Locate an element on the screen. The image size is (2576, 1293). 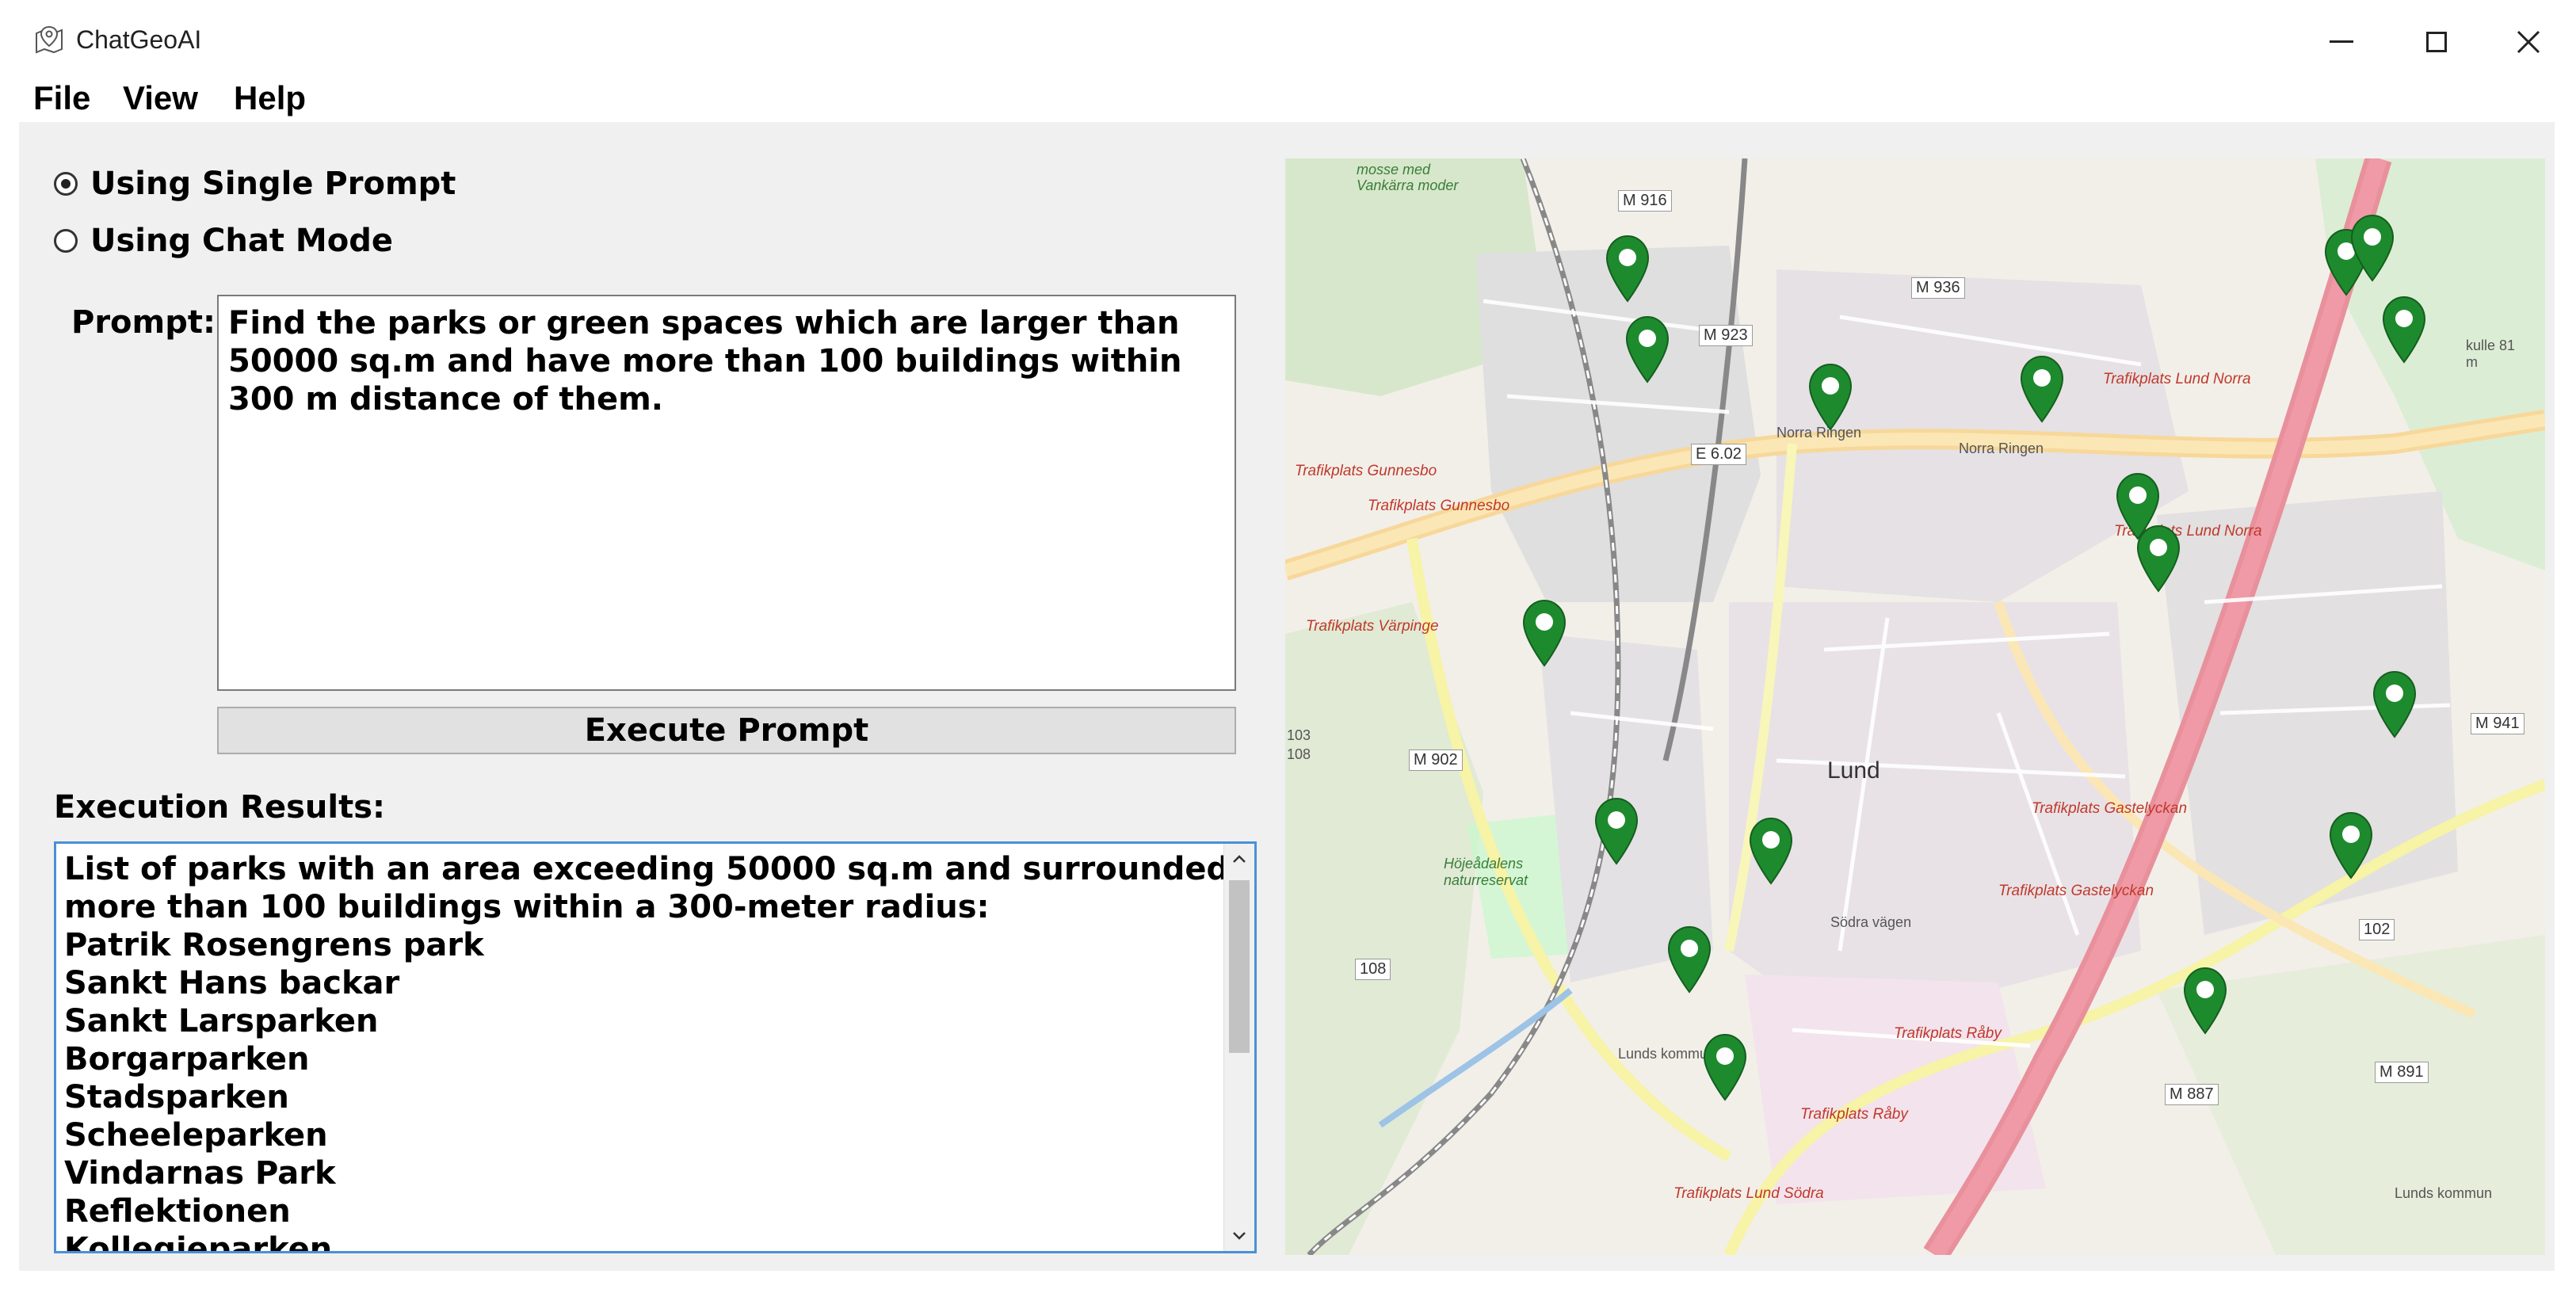
road-label: M 936 is located at coordinates (1938, 288).